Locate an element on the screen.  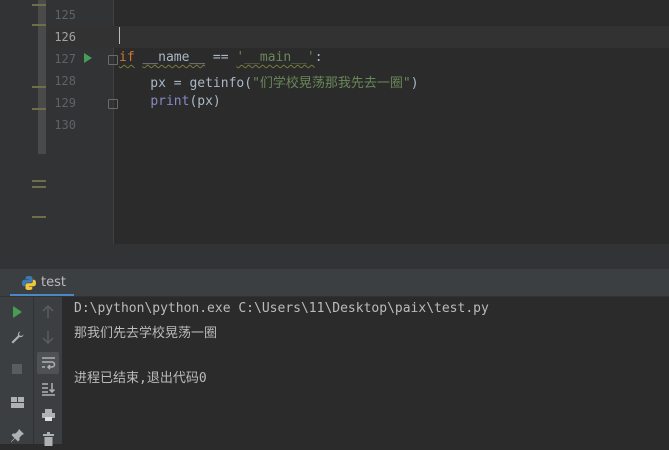
line-number: 128 is located at coordinates (65, 81).